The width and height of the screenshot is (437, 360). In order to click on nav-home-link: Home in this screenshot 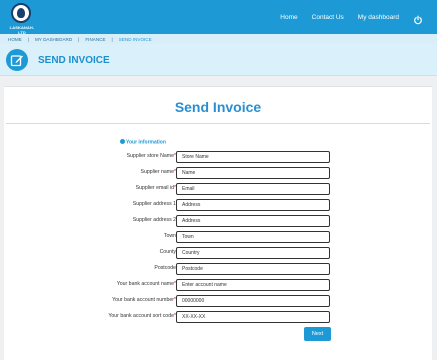, I will do `click(288, 17)`.